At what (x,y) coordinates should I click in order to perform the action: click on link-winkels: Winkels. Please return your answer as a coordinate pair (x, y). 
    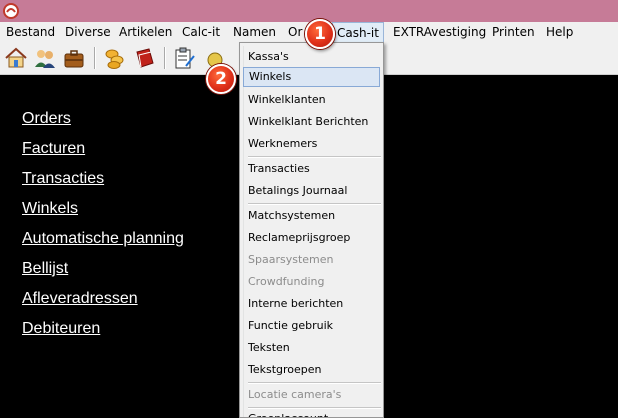
    Looking at the image, I should click on (50, 209).